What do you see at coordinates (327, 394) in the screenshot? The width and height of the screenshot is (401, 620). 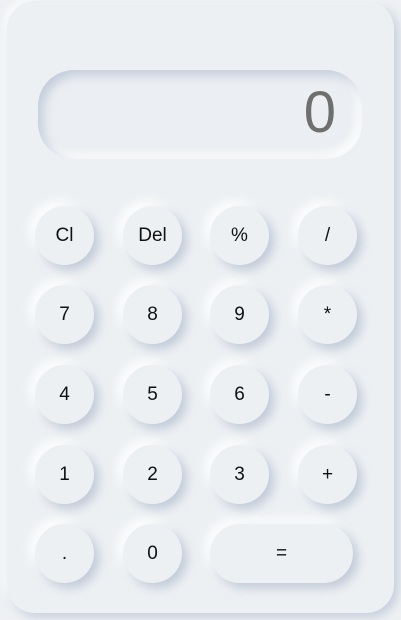 I see `subtract-button: -` at bounding box center [327, 394].